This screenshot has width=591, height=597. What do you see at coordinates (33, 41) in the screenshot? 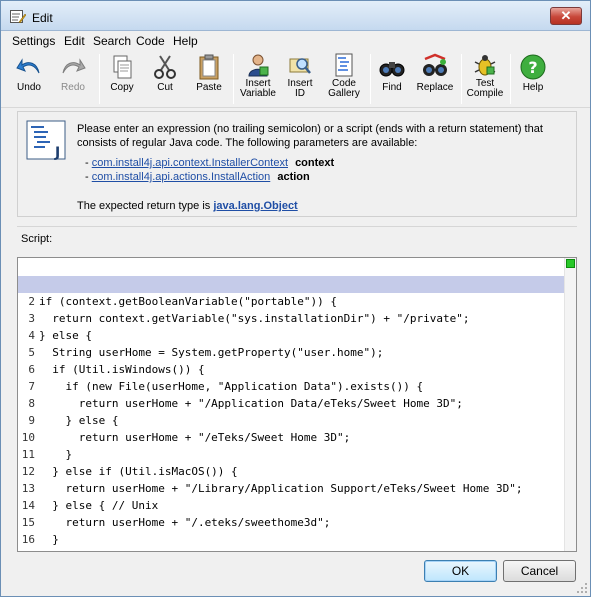
I see `menu-settings: Settings` at bounding box center [33, 41].